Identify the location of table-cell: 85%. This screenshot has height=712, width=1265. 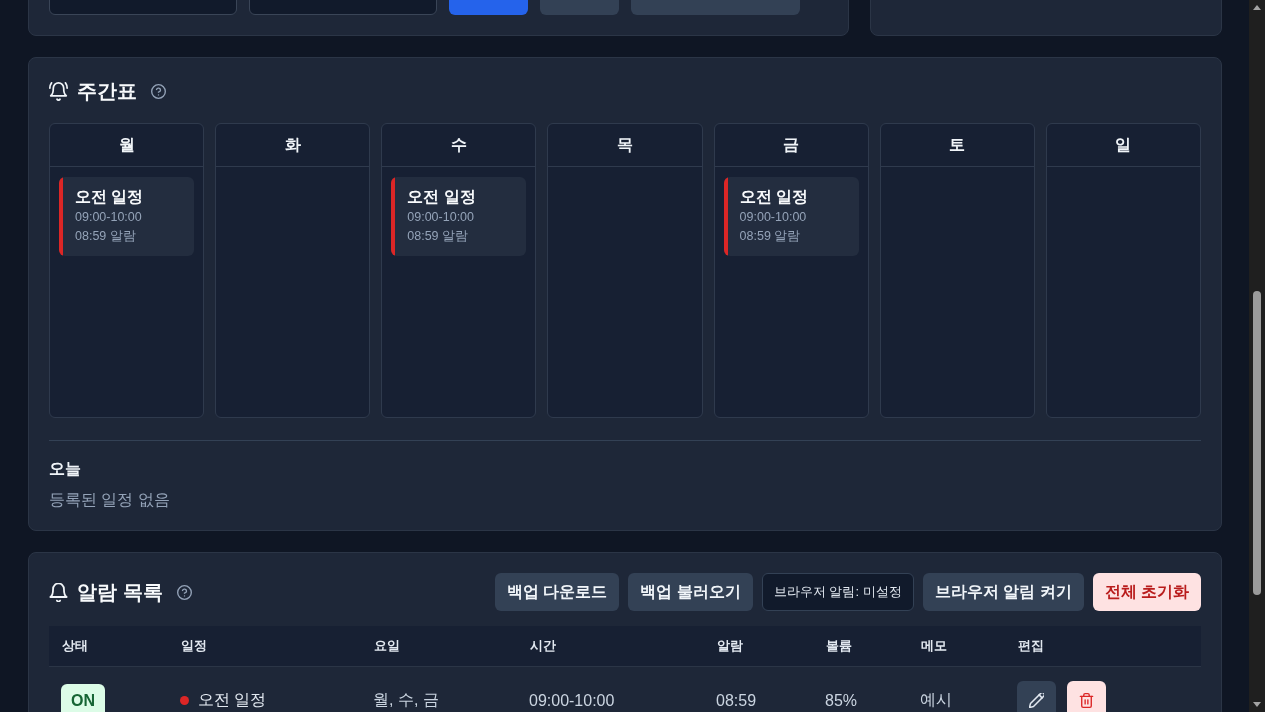
(841, 700).